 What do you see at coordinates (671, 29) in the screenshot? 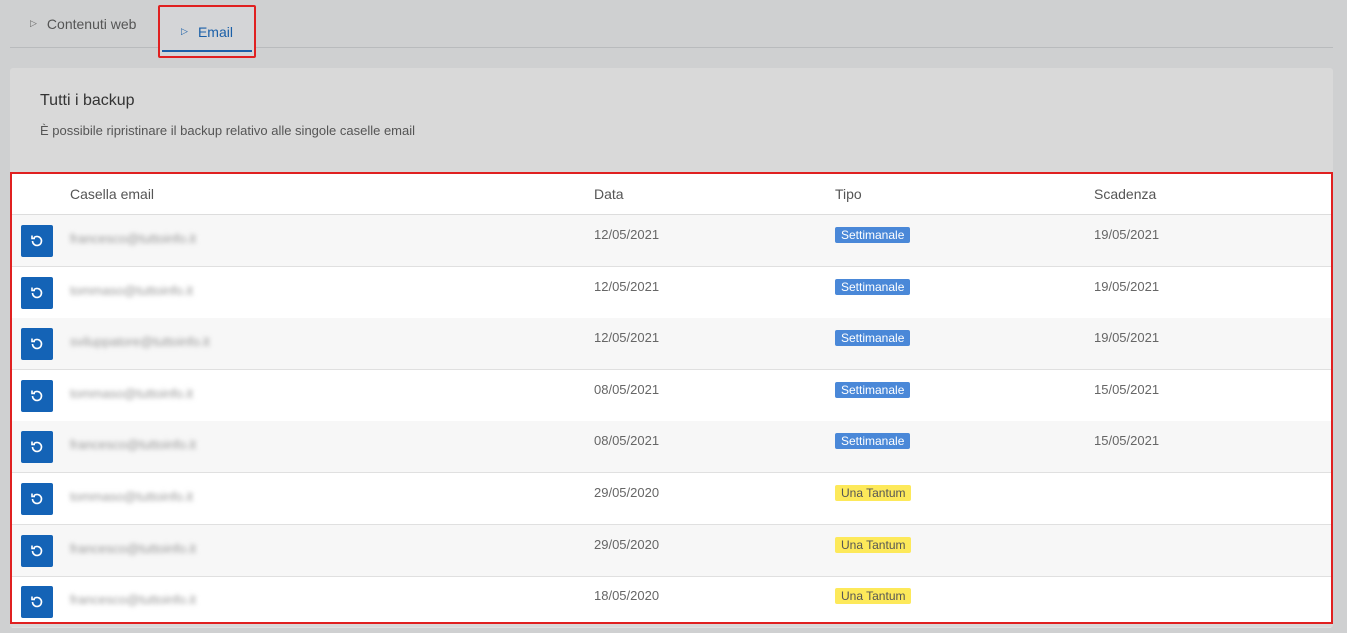
I see `tab-bar: ▷ Contenuti web ▷ Email` at bounding box center [671, 29].